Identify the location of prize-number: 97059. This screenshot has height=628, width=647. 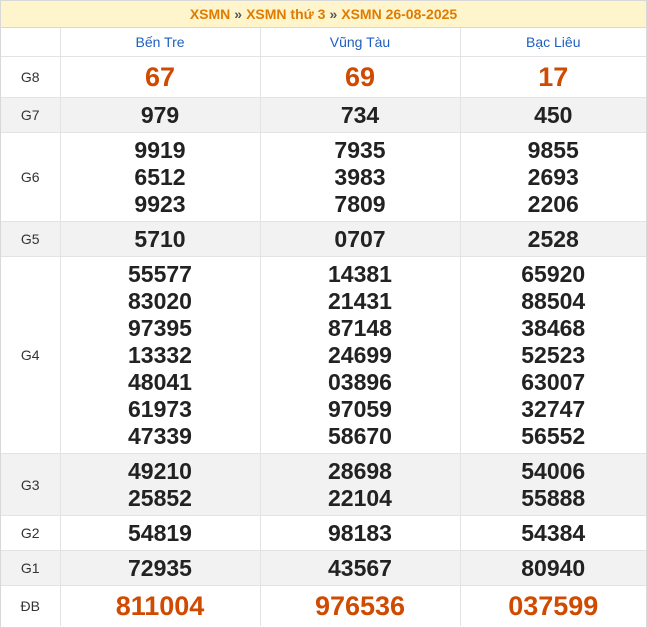
(360, 408).